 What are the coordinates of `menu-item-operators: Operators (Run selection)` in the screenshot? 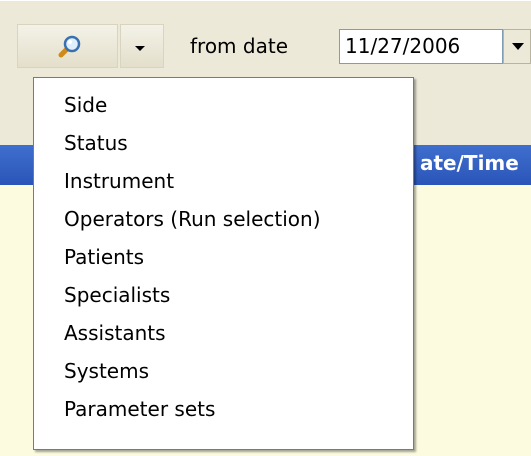 It's located at (223, 219).